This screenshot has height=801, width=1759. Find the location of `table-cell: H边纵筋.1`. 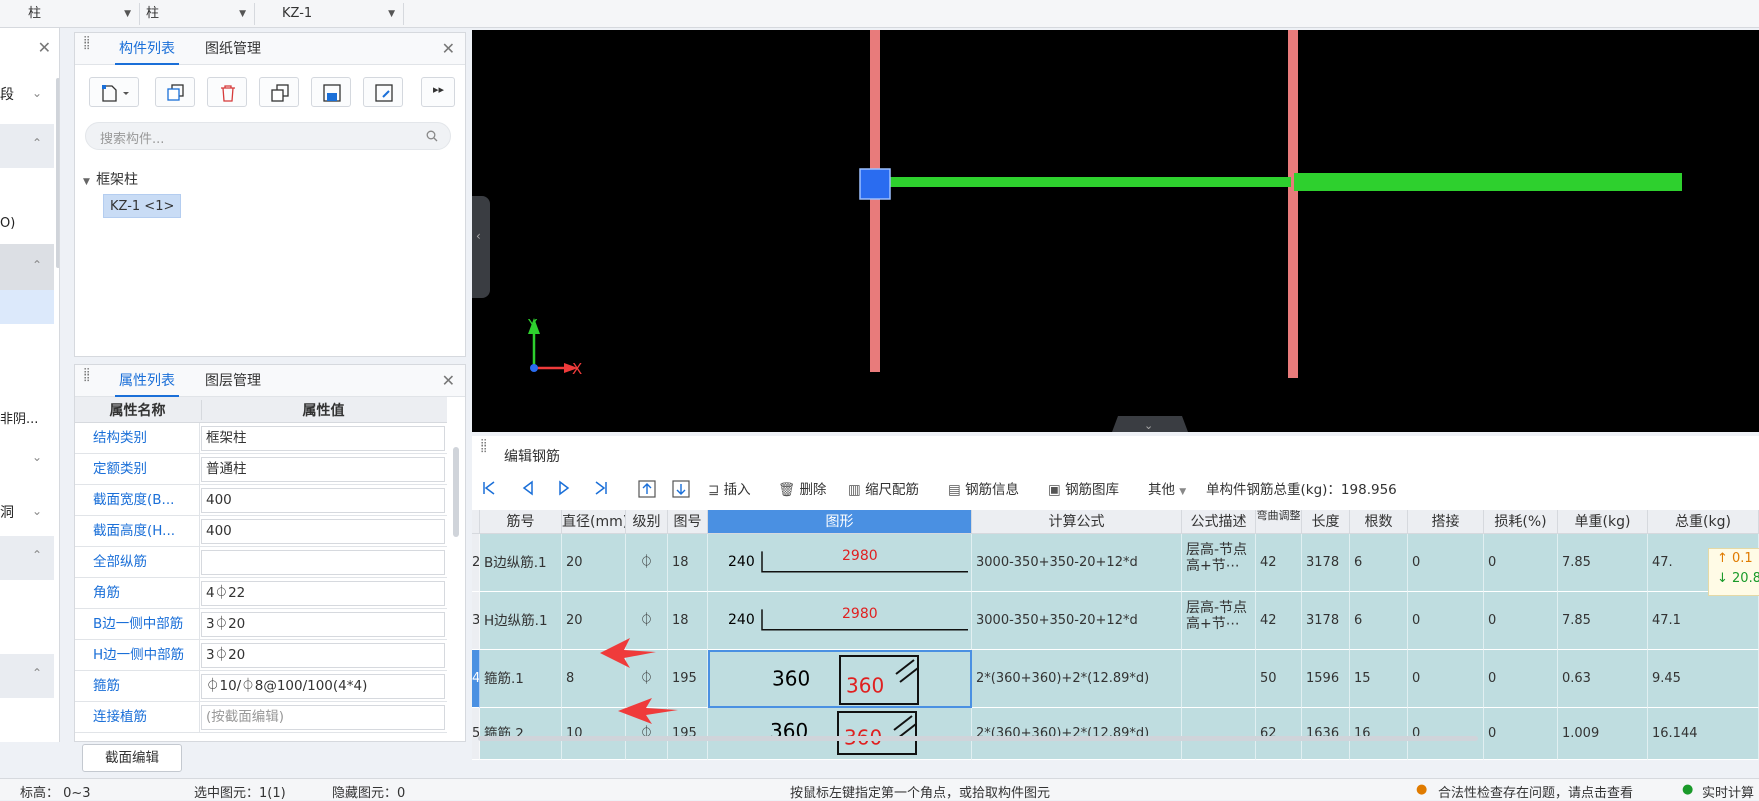

table-cell: H边纵筋.1 is located at coordinates (521, 621).